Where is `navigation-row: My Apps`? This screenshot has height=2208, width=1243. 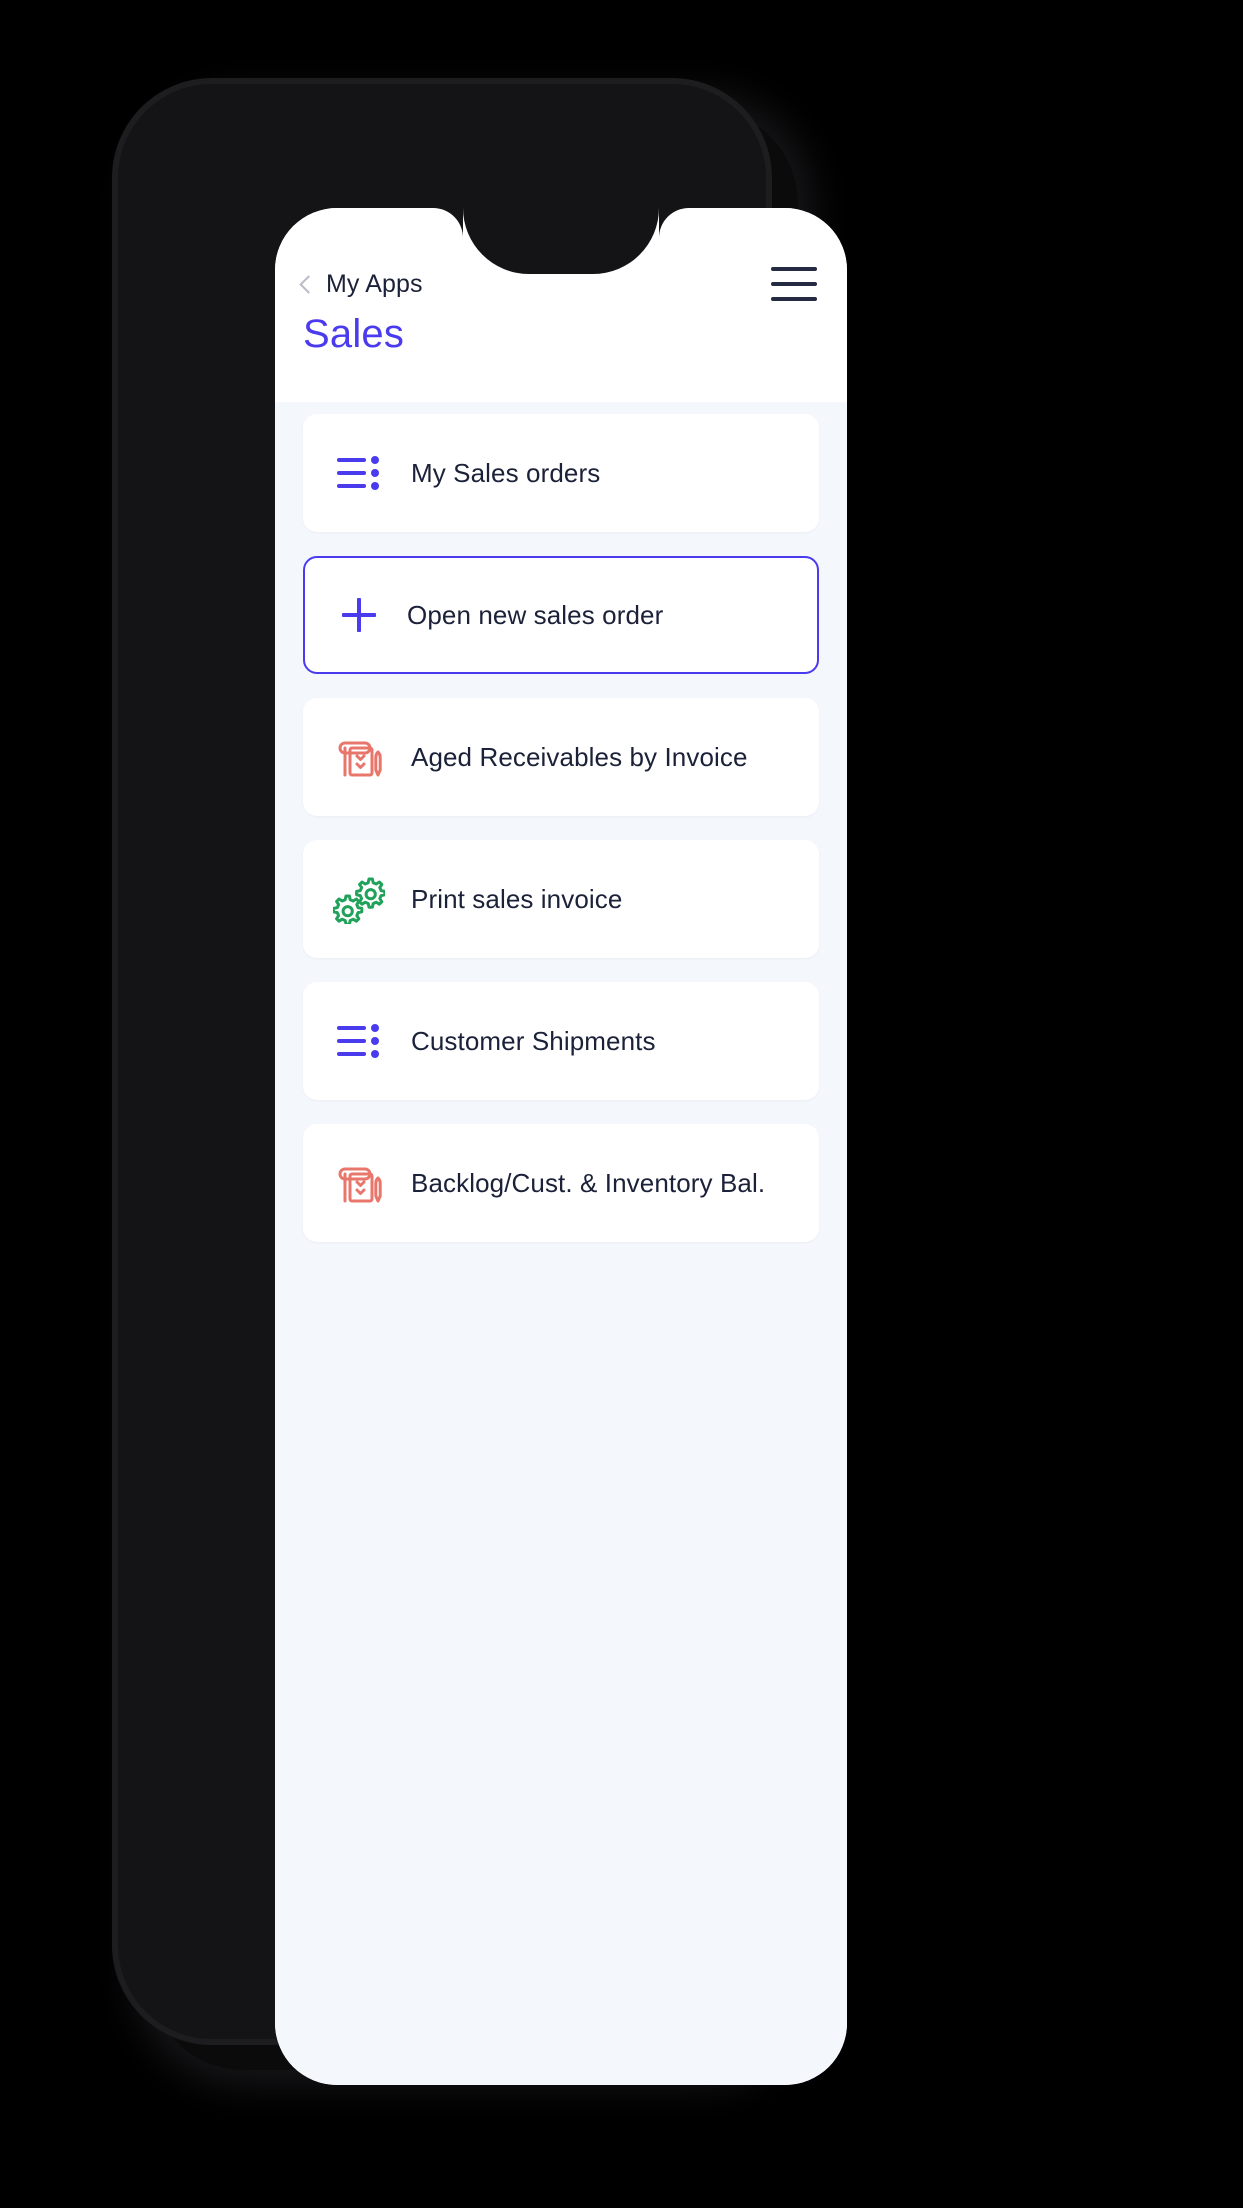 navigation-row: My Apps is located at coordinates (561, 284).